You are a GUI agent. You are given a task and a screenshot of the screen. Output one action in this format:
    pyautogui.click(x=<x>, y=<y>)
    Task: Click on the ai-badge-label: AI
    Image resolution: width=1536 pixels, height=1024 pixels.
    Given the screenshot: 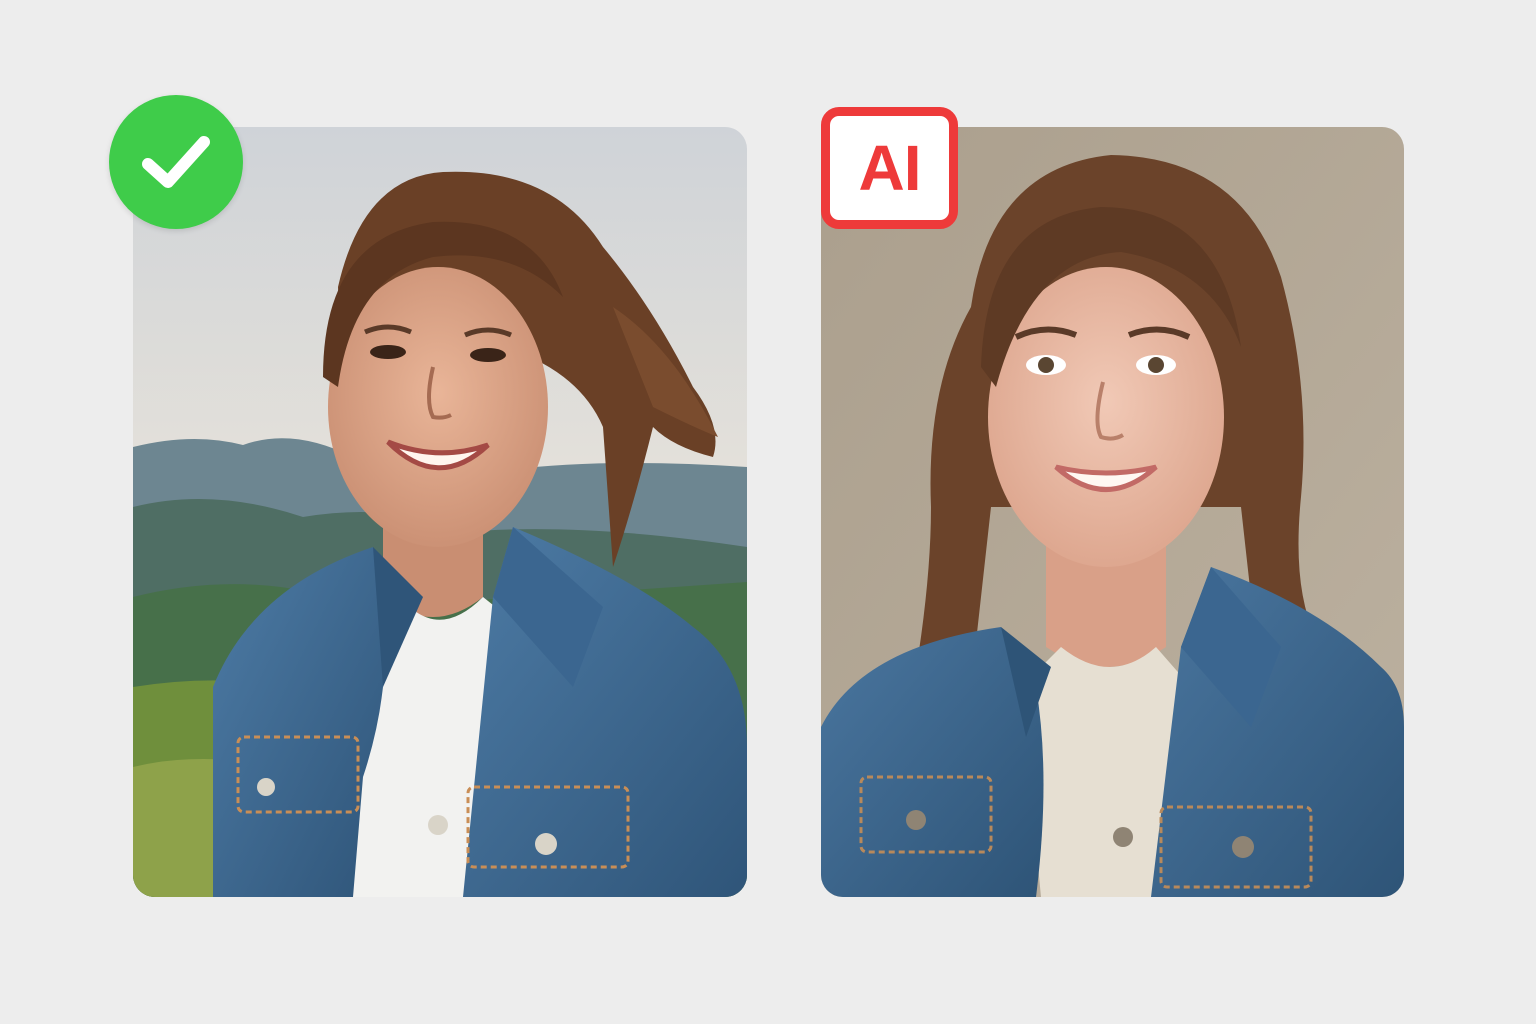 What is the action you would take?
    pyautogui.click(x=890, y=168)
    